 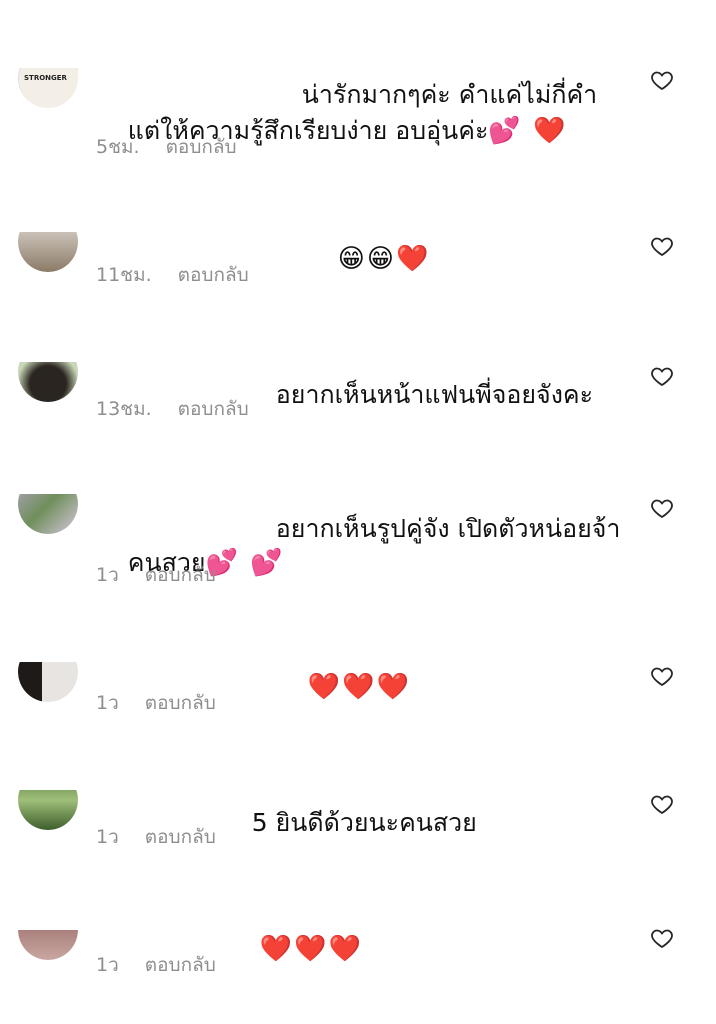 What do you see at coordinates (45, 78) in the screenshot?
I see `avatar-logo-text: STRONGER` at bounding box center [45, 78].